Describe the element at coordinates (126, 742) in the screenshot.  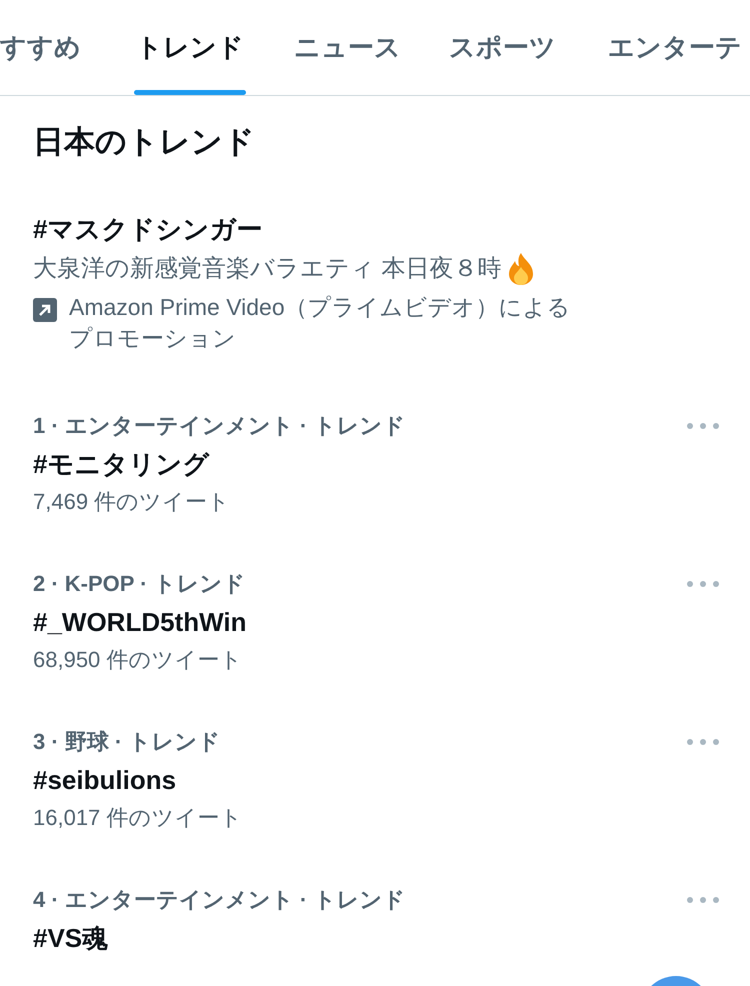
I see `trend-category: 3 · 野球 · トレンド` at that location.